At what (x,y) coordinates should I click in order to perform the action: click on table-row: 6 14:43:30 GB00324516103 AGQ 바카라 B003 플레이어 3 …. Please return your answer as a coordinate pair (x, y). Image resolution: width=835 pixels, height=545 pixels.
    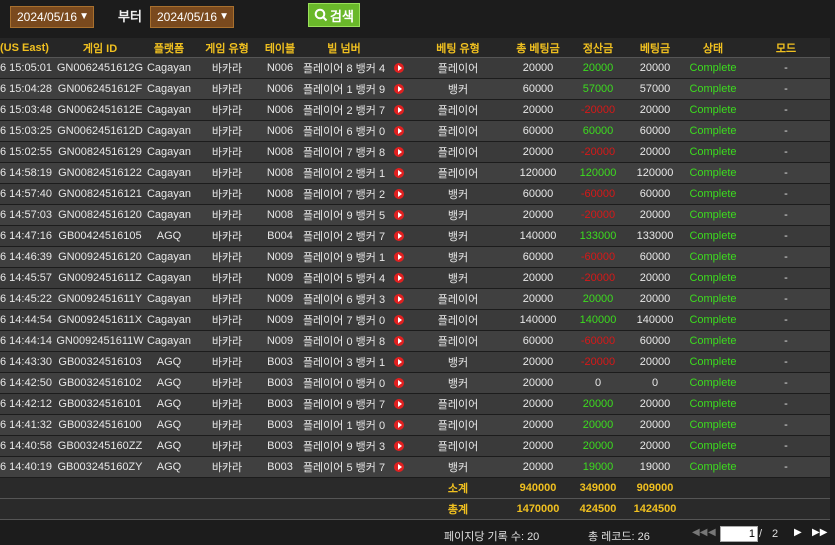
    Looking at the image, I should click on (415, 362).